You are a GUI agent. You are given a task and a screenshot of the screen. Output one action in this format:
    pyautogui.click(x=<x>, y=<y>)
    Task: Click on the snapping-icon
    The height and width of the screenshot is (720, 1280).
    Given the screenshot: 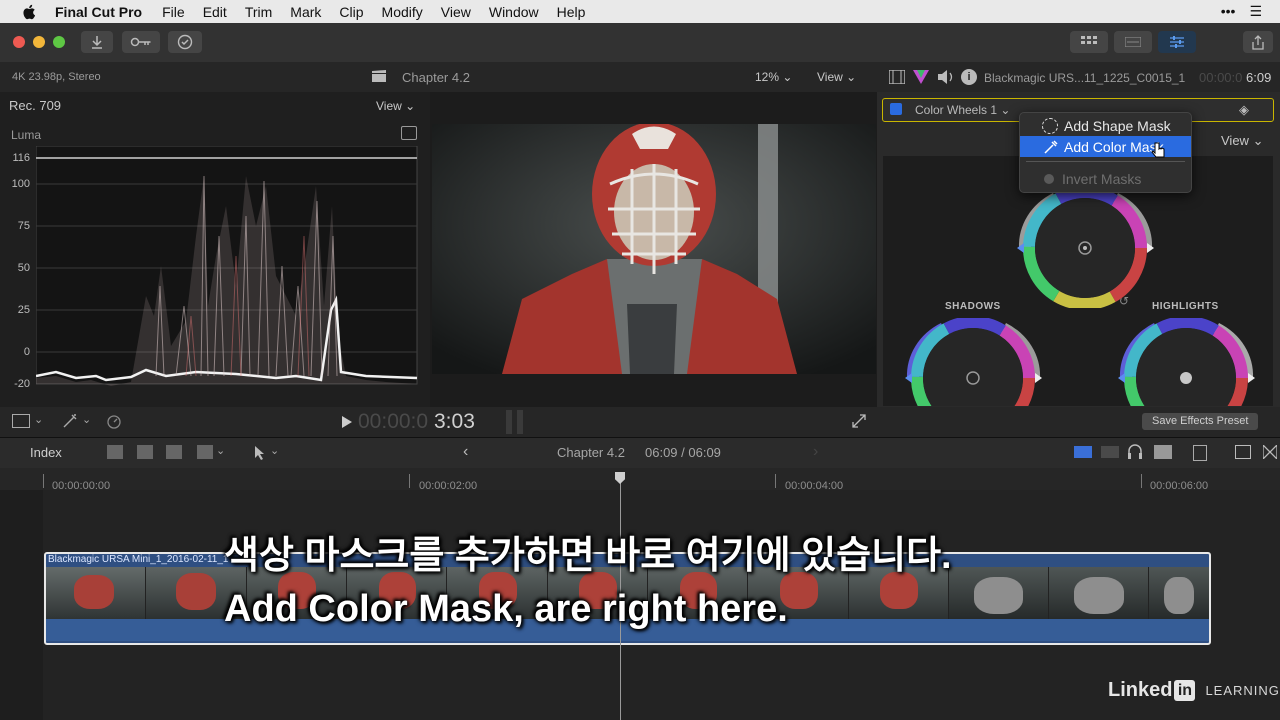 What is the action you would take?
    pyautogui.click(x=1163, y=452)
    